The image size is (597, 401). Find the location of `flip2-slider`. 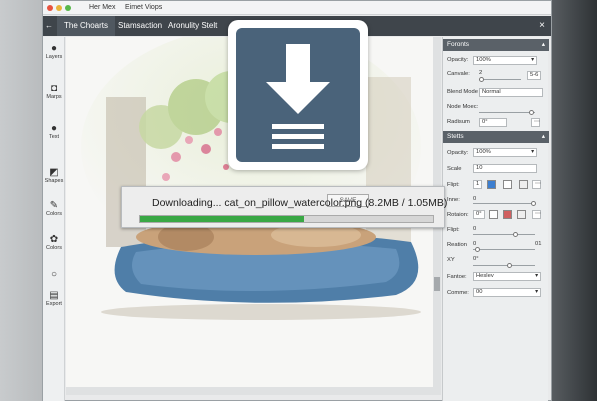

flip2-slider is located at coordinates (504, 234).